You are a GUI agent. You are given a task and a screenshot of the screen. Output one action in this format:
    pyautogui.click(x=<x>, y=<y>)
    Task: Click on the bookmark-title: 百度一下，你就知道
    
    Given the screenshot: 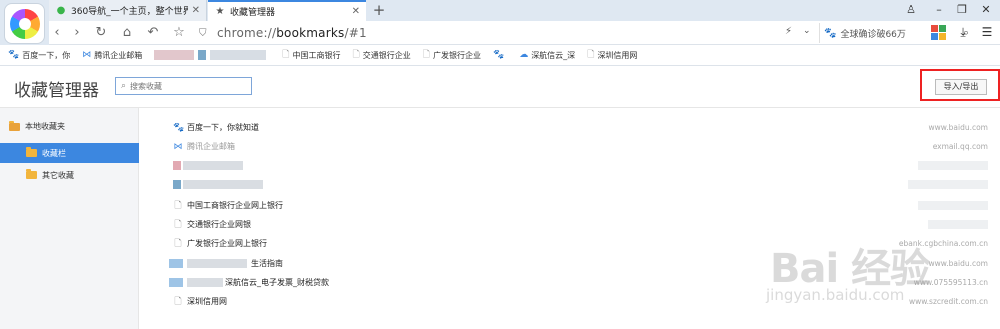 What is the action you would take?
    pyautogui.click(x=223, y=127)
    